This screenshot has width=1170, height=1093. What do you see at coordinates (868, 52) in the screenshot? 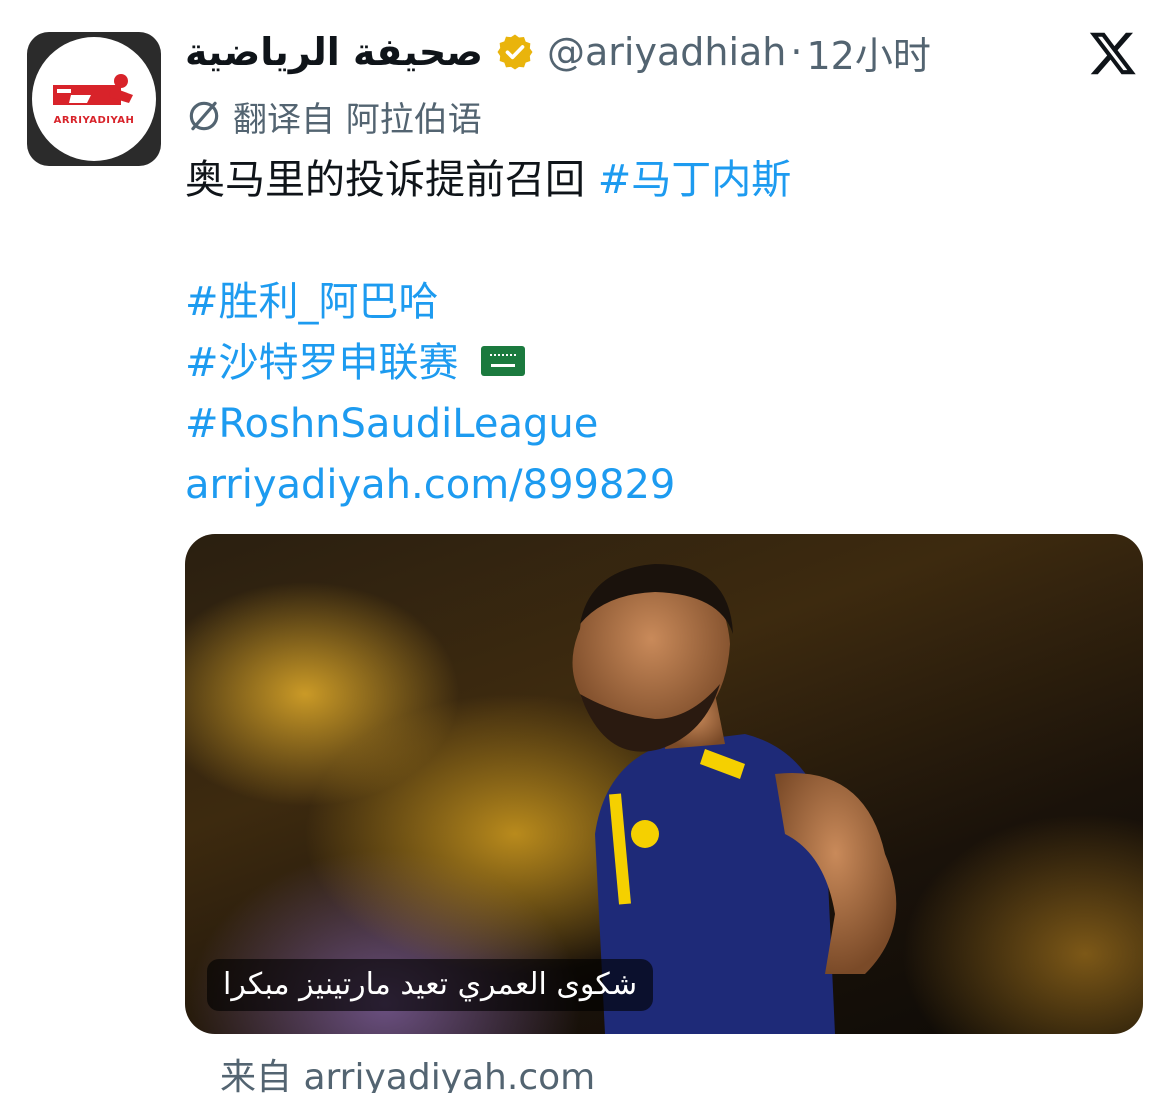
I see `timestamp: 12小时` at bounding box center [868, 52].